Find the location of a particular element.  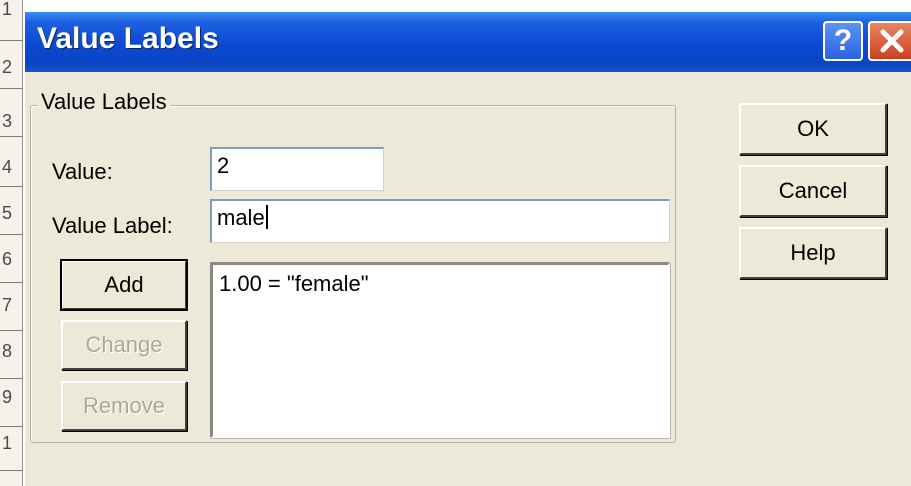

dialog-title: Value Labels is located at coordinates (128, 38).